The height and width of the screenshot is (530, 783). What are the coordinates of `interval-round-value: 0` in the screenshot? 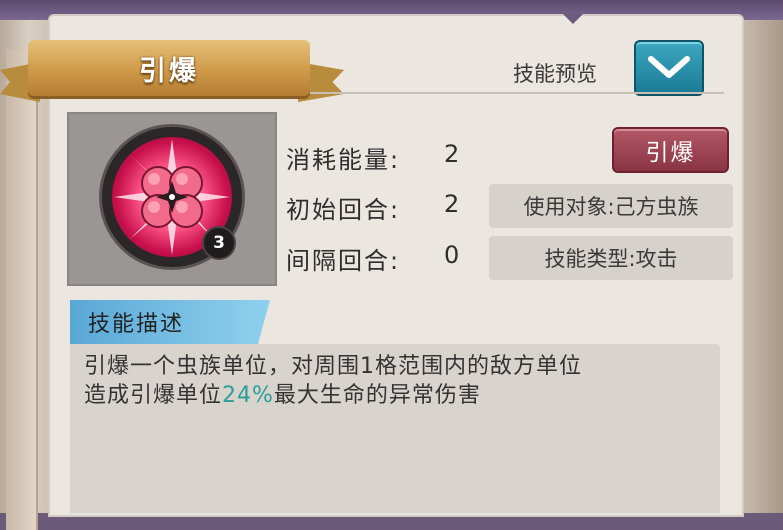 It's located at (452, 255).